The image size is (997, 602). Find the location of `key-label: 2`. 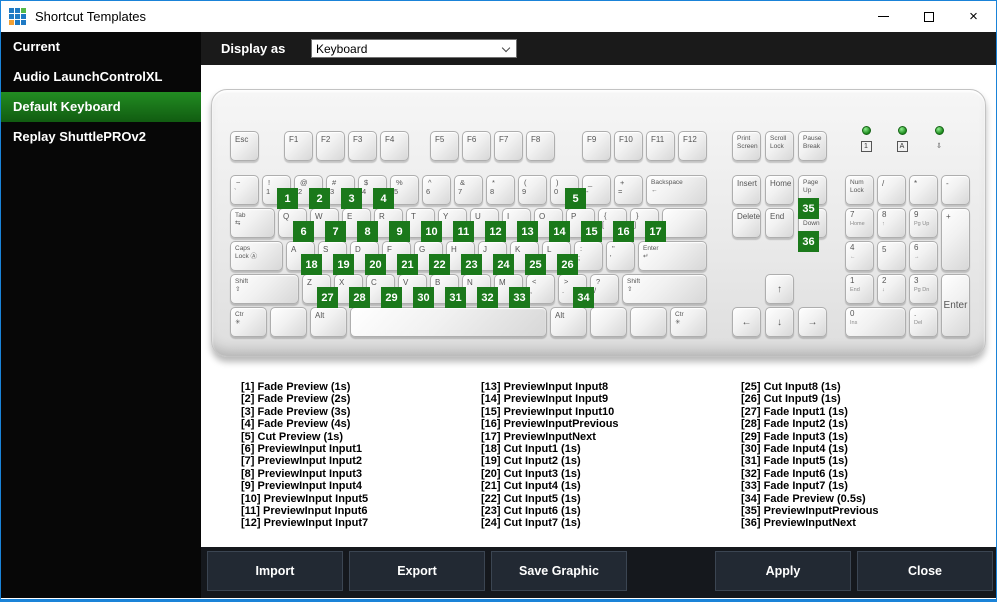

key-label: 2 is located at coordinates (884, 280).